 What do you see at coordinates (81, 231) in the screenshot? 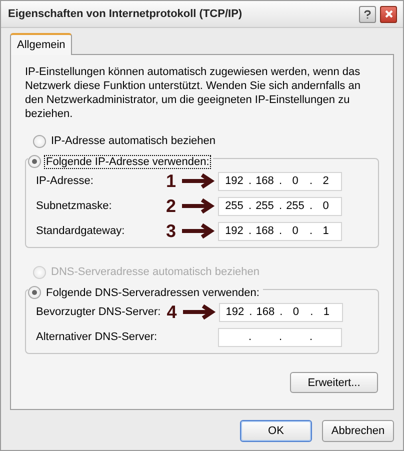
I see `field-label: Standardgateway:` at bounding box center [81, 231].